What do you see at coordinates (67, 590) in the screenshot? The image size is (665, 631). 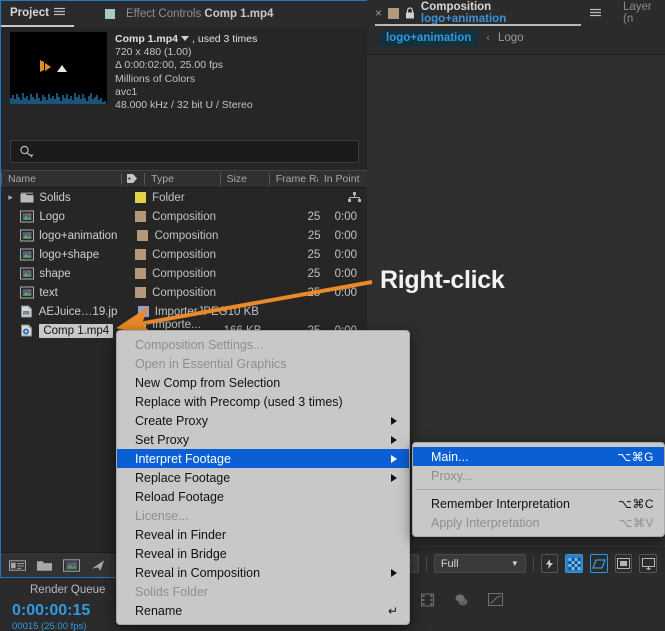 I see `render-queue-title: Render Queue` at bounding box center [67, 590].